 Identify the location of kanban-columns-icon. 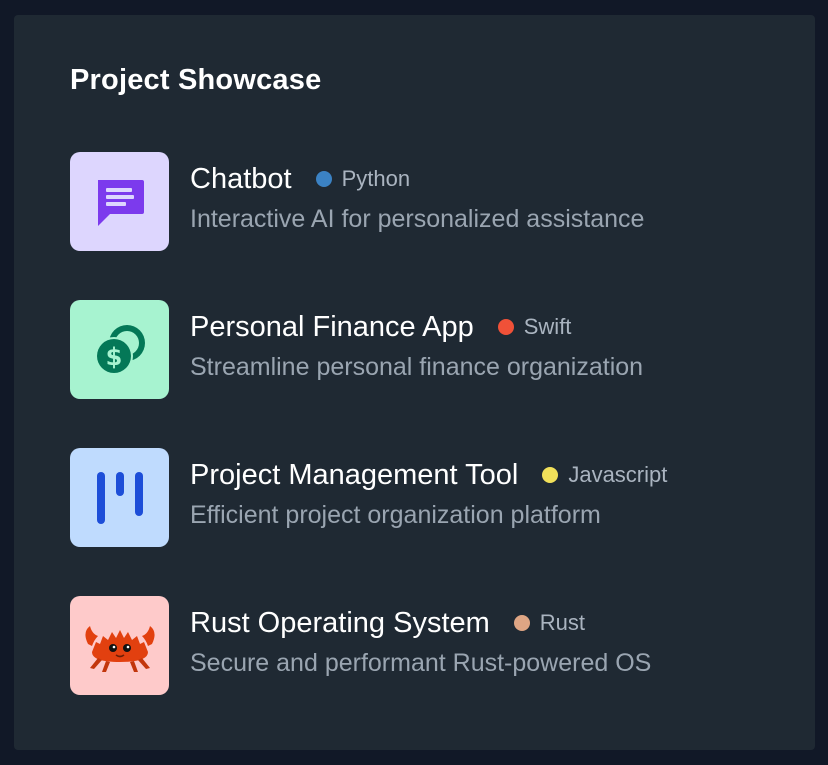
(119, 497).